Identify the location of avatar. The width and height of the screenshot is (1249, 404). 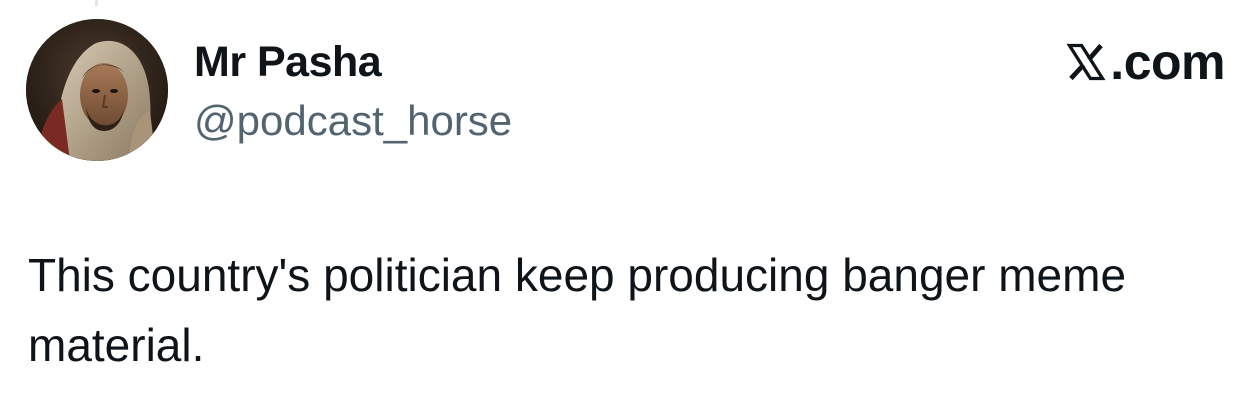
(97, 90).